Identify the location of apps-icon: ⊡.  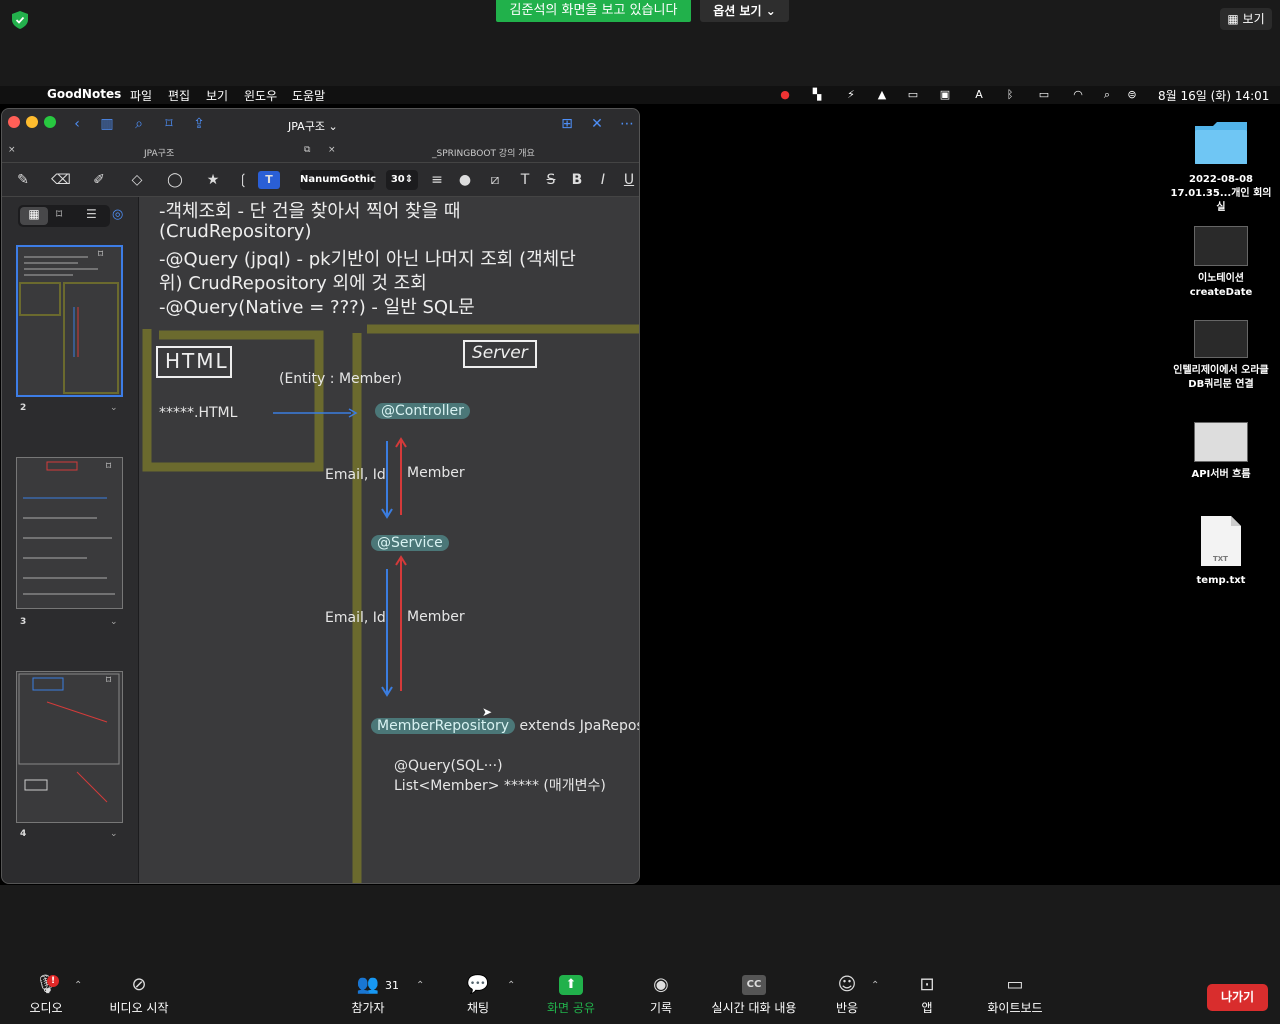
(927, 984).